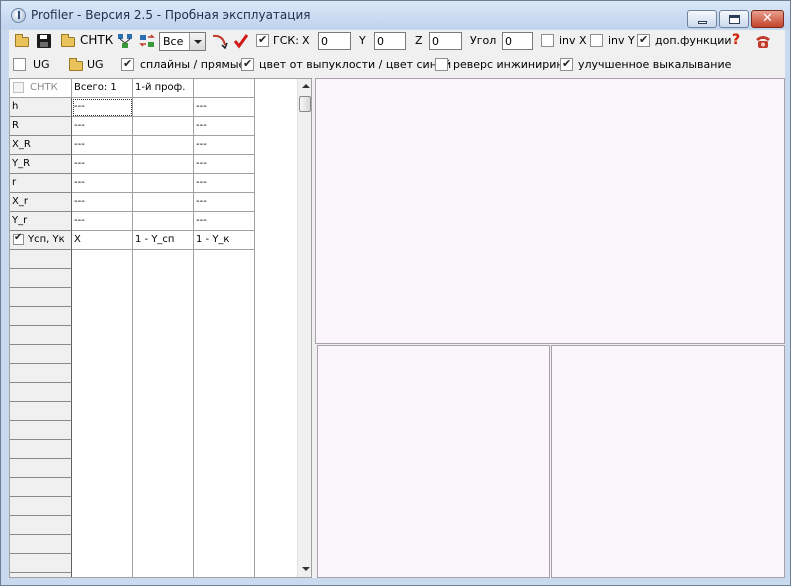 Image resolution: width=791 pixels, height=586 pixels. Describe the element at coordinates (566, 64) in the screenshot. I see `improved-puncturing-checkbox` at that location.